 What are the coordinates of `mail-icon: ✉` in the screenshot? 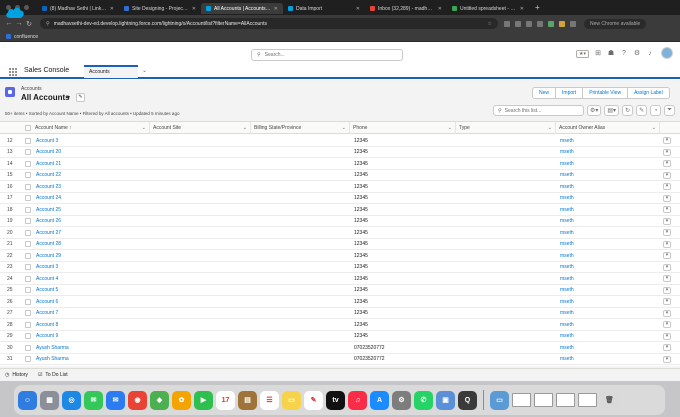 It's located at (115, 400).